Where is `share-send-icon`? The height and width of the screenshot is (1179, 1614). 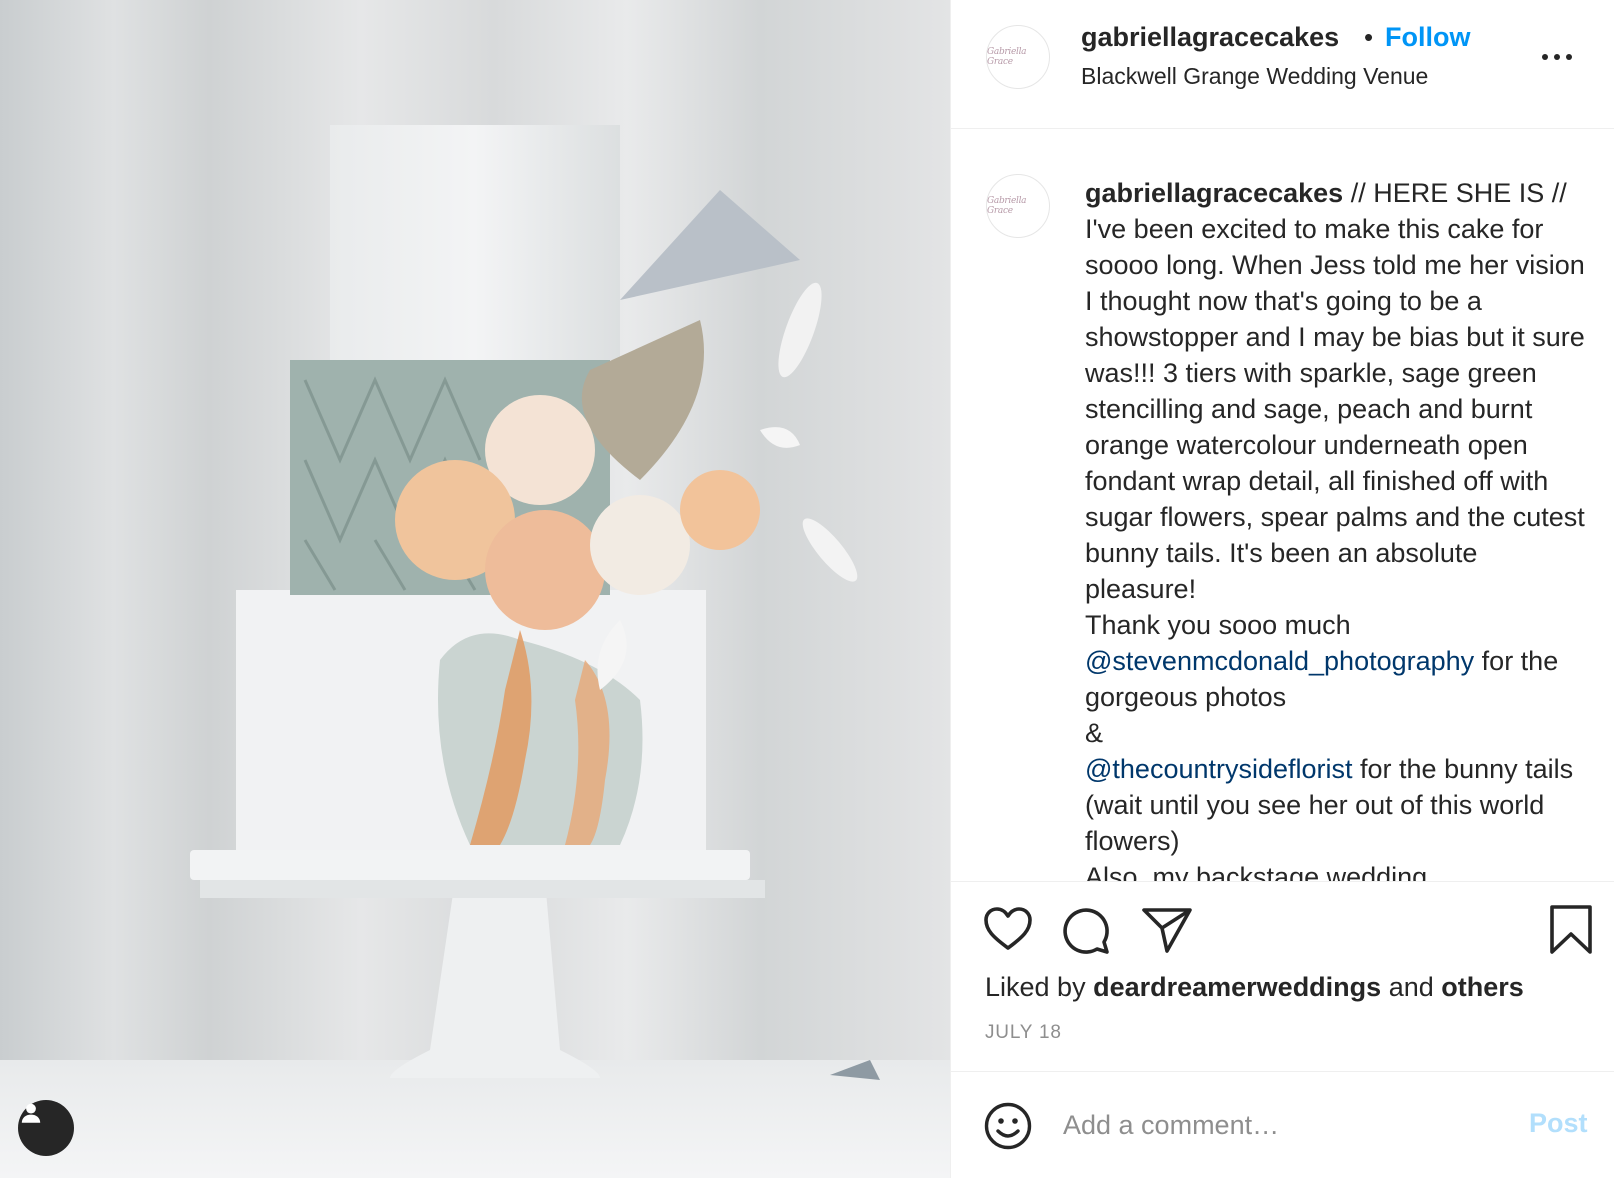 share-send-icon is located at coordinates (1167, 930).